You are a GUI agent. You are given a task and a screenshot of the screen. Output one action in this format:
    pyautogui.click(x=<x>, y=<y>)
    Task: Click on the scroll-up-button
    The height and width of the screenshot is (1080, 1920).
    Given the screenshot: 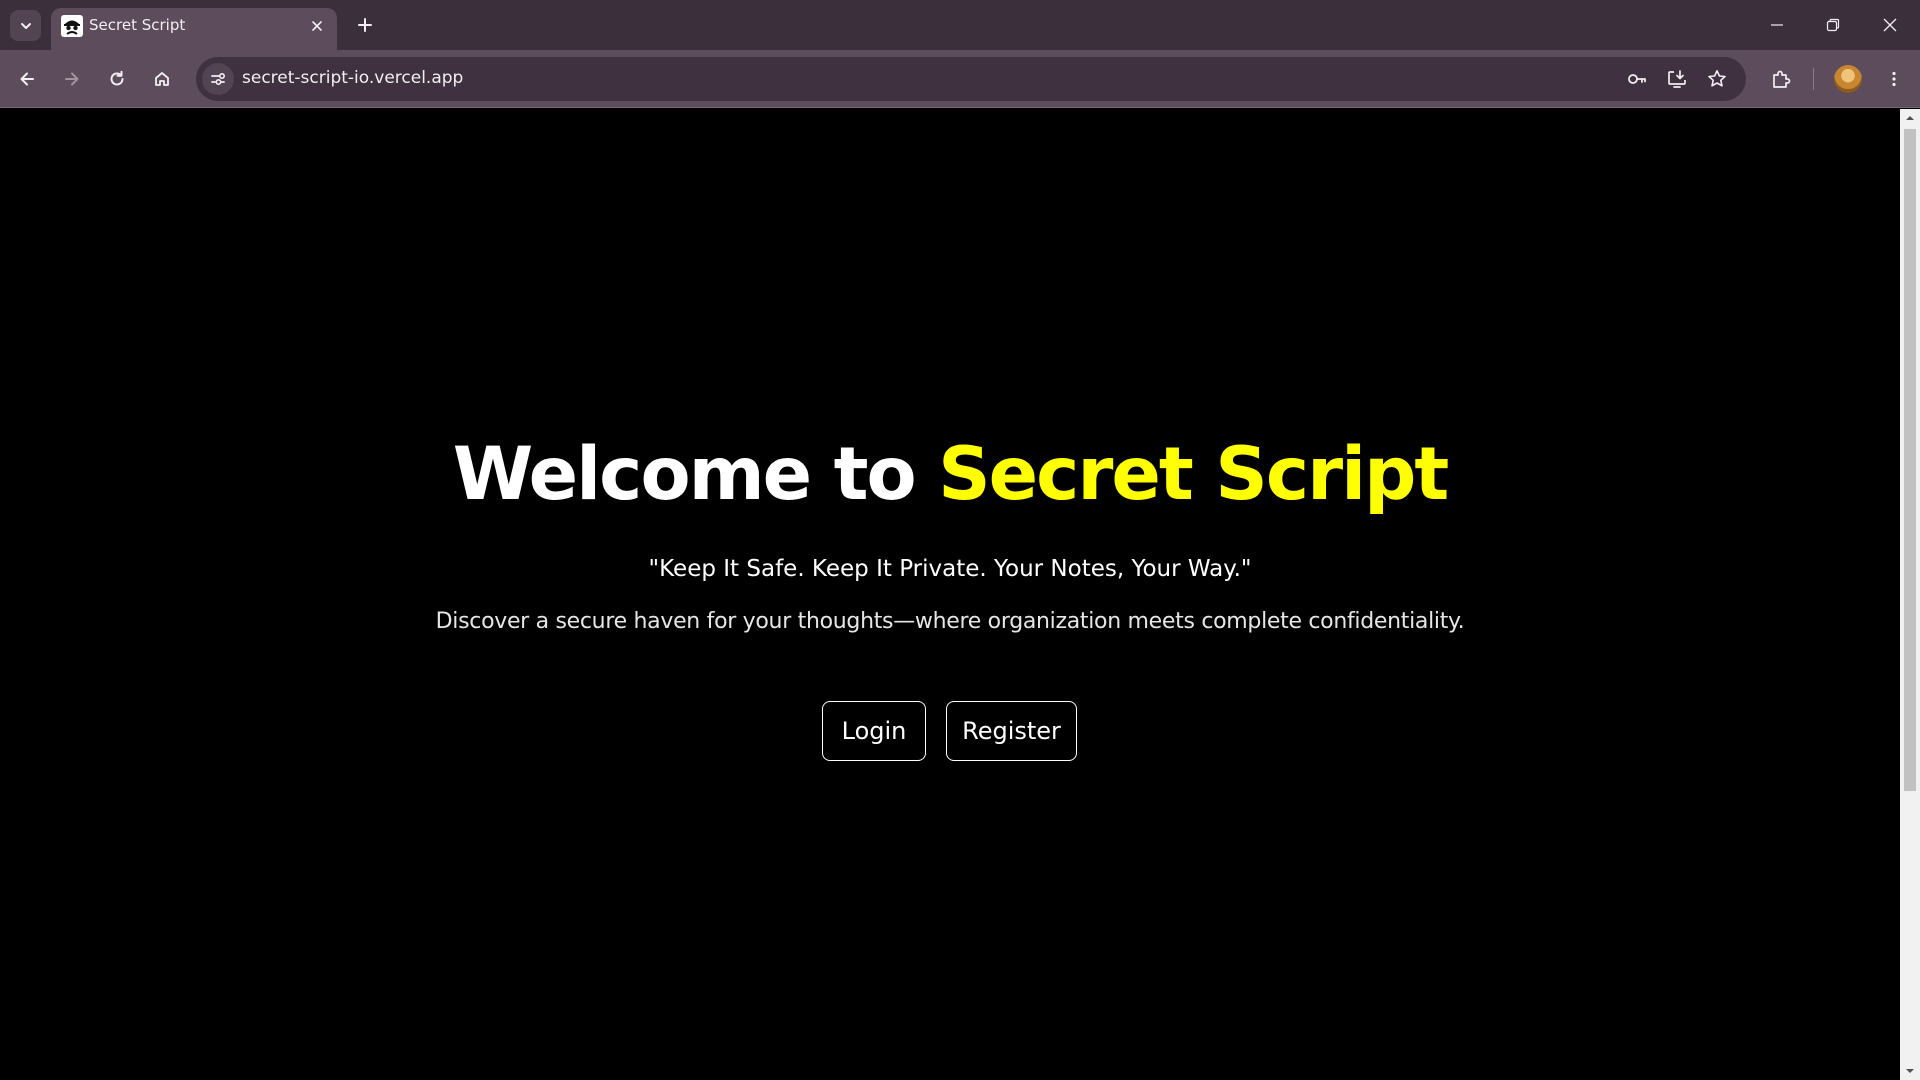 What is the action you would take?
    pyautogui.click(x=1910, y=118)
    